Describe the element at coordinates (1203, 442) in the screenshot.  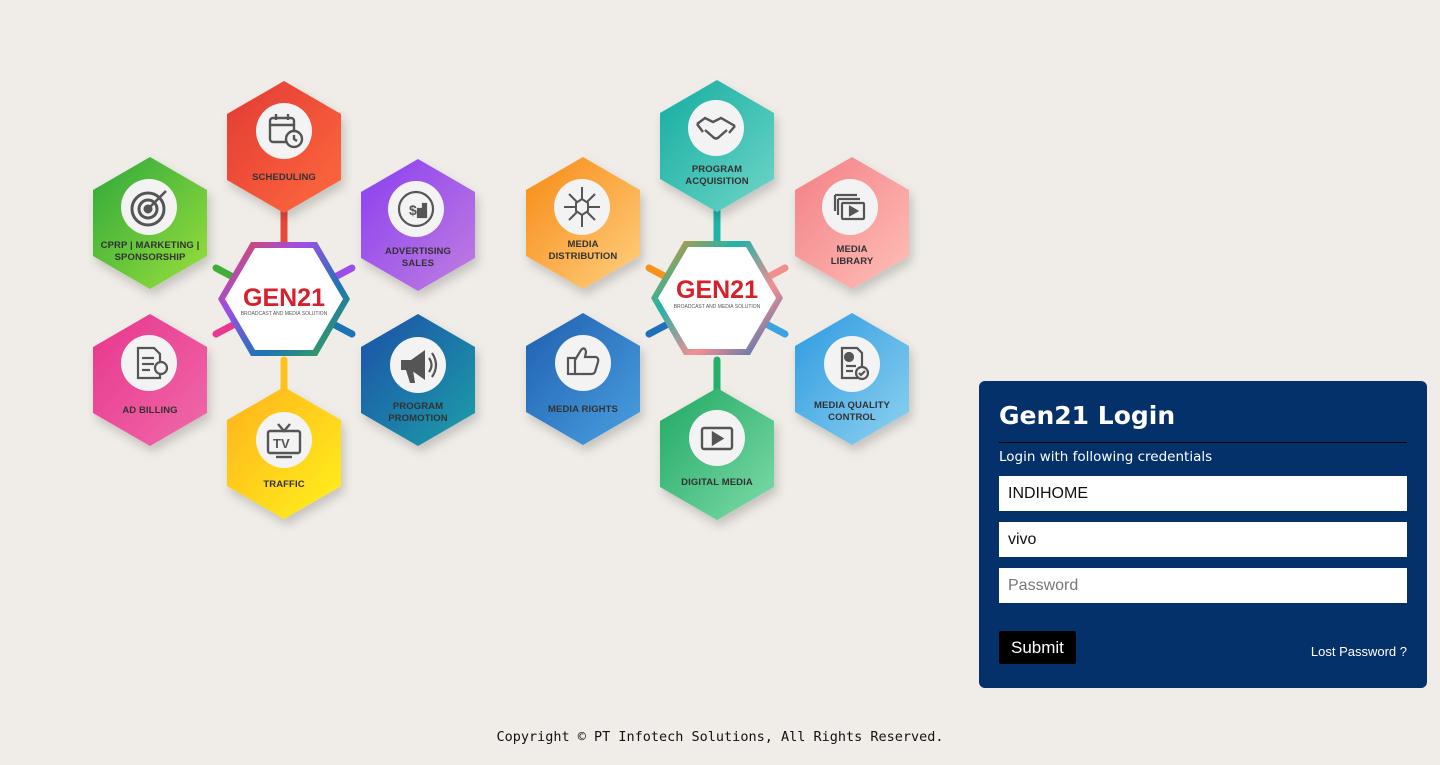
I see `title-divider` at that location.